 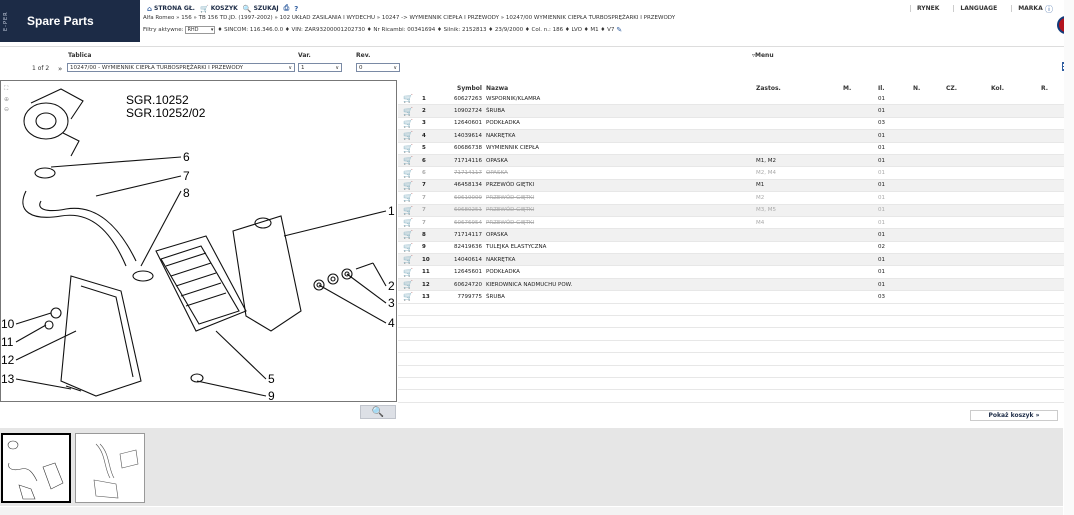 I want to click on header-il: Il., so click(x=895, y=88).